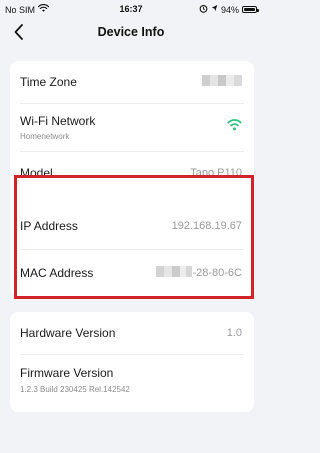 The width and height of the screenshot is (320, 453). What do you see at coordinates (48, 82) in the screenshot?
I see `time-zone-label: Time Zone` at bounding box center [48, 82].